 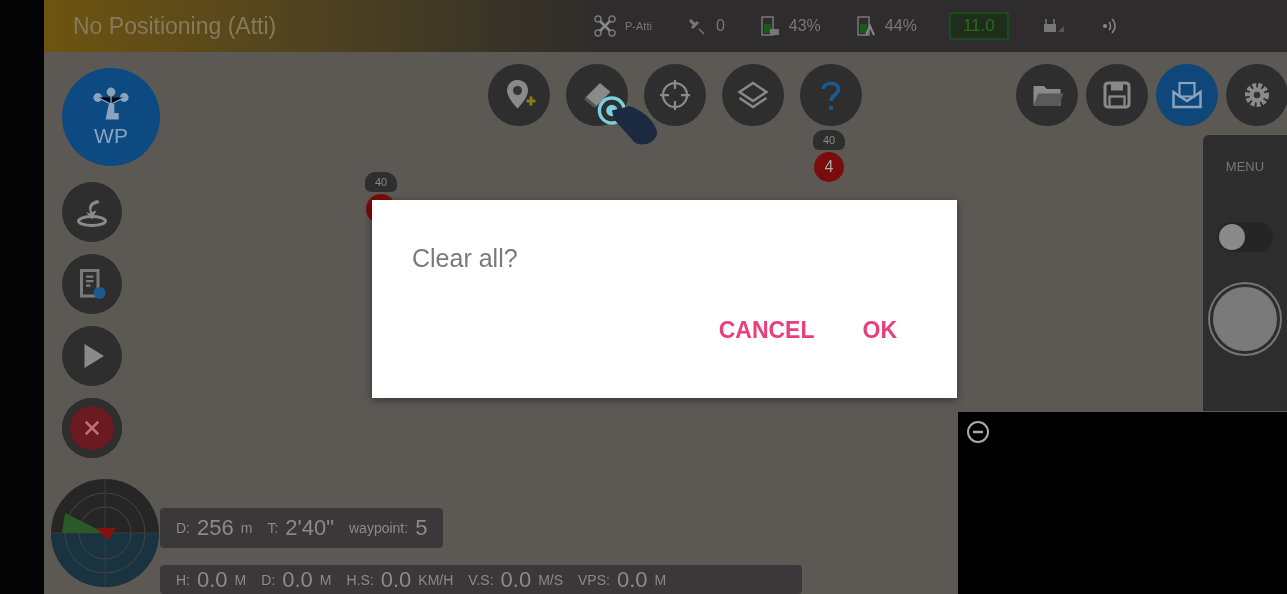 I want to click on menu-button: MENU, so click(x=1245, y=166).